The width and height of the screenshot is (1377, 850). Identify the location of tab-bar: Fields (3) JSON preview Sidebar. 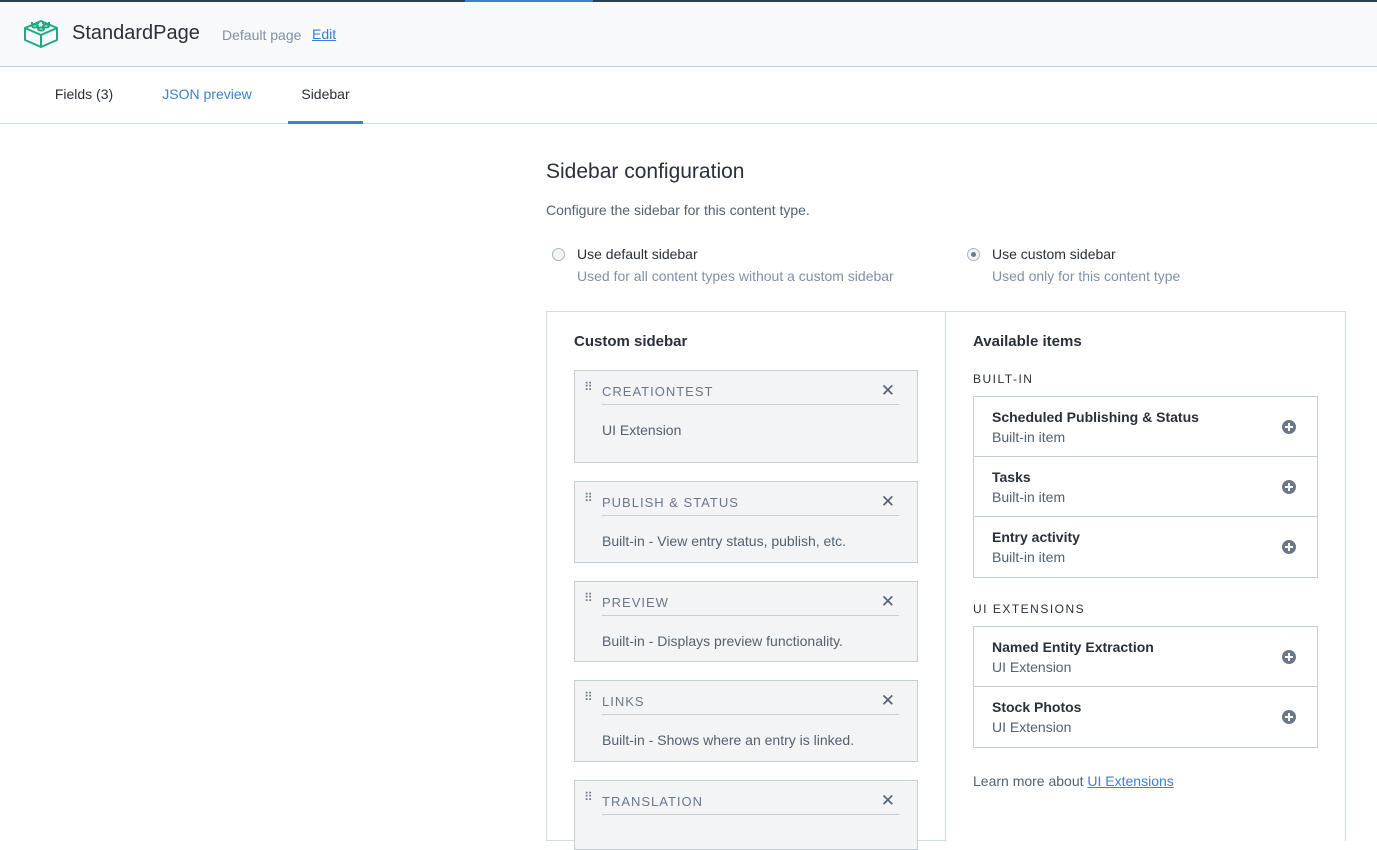
(688, 95).